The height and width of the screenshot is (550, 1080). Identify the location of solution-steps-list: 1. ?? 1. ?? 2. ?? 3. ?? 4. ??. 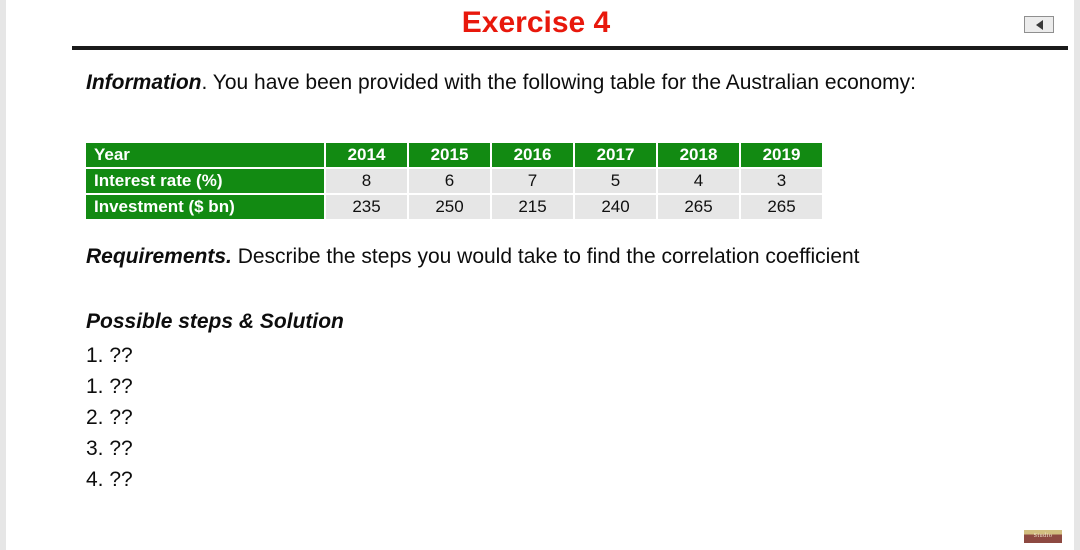
(109, 417).